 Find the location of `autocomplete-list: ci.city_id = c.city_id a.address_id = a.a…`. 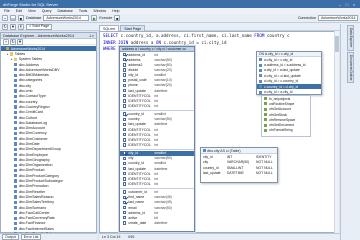

autocomplete-list: ci.city_id = c.city_id a.address_id = a.a… is located at coordinates (289, 76).